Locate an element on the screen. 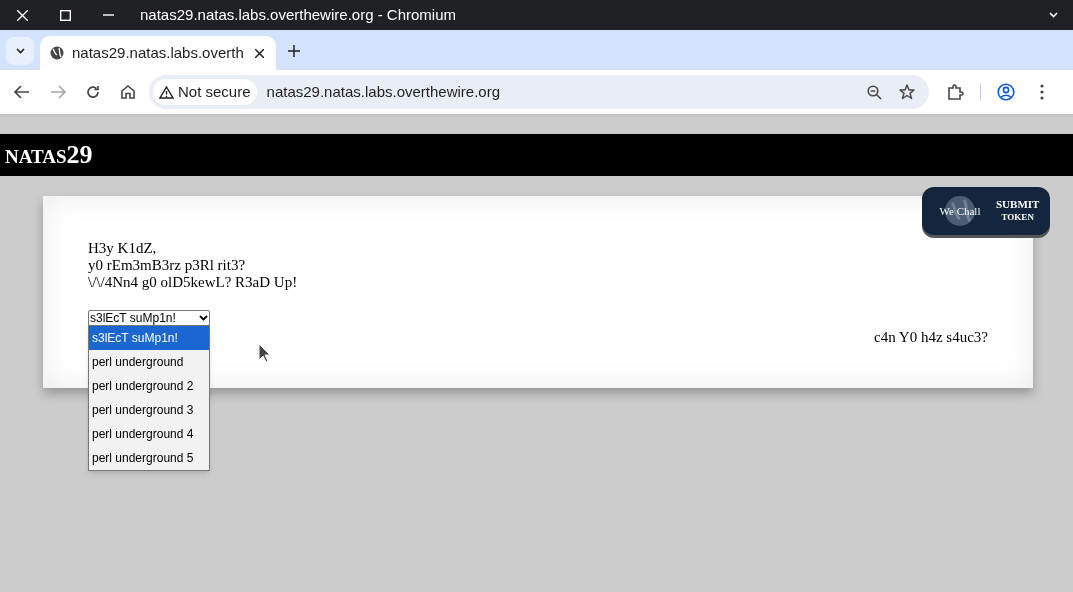 The image size is (1073, 592). submit-token-button: We Chall SUBMIT TOKEN is located at coordinates (986, 211).